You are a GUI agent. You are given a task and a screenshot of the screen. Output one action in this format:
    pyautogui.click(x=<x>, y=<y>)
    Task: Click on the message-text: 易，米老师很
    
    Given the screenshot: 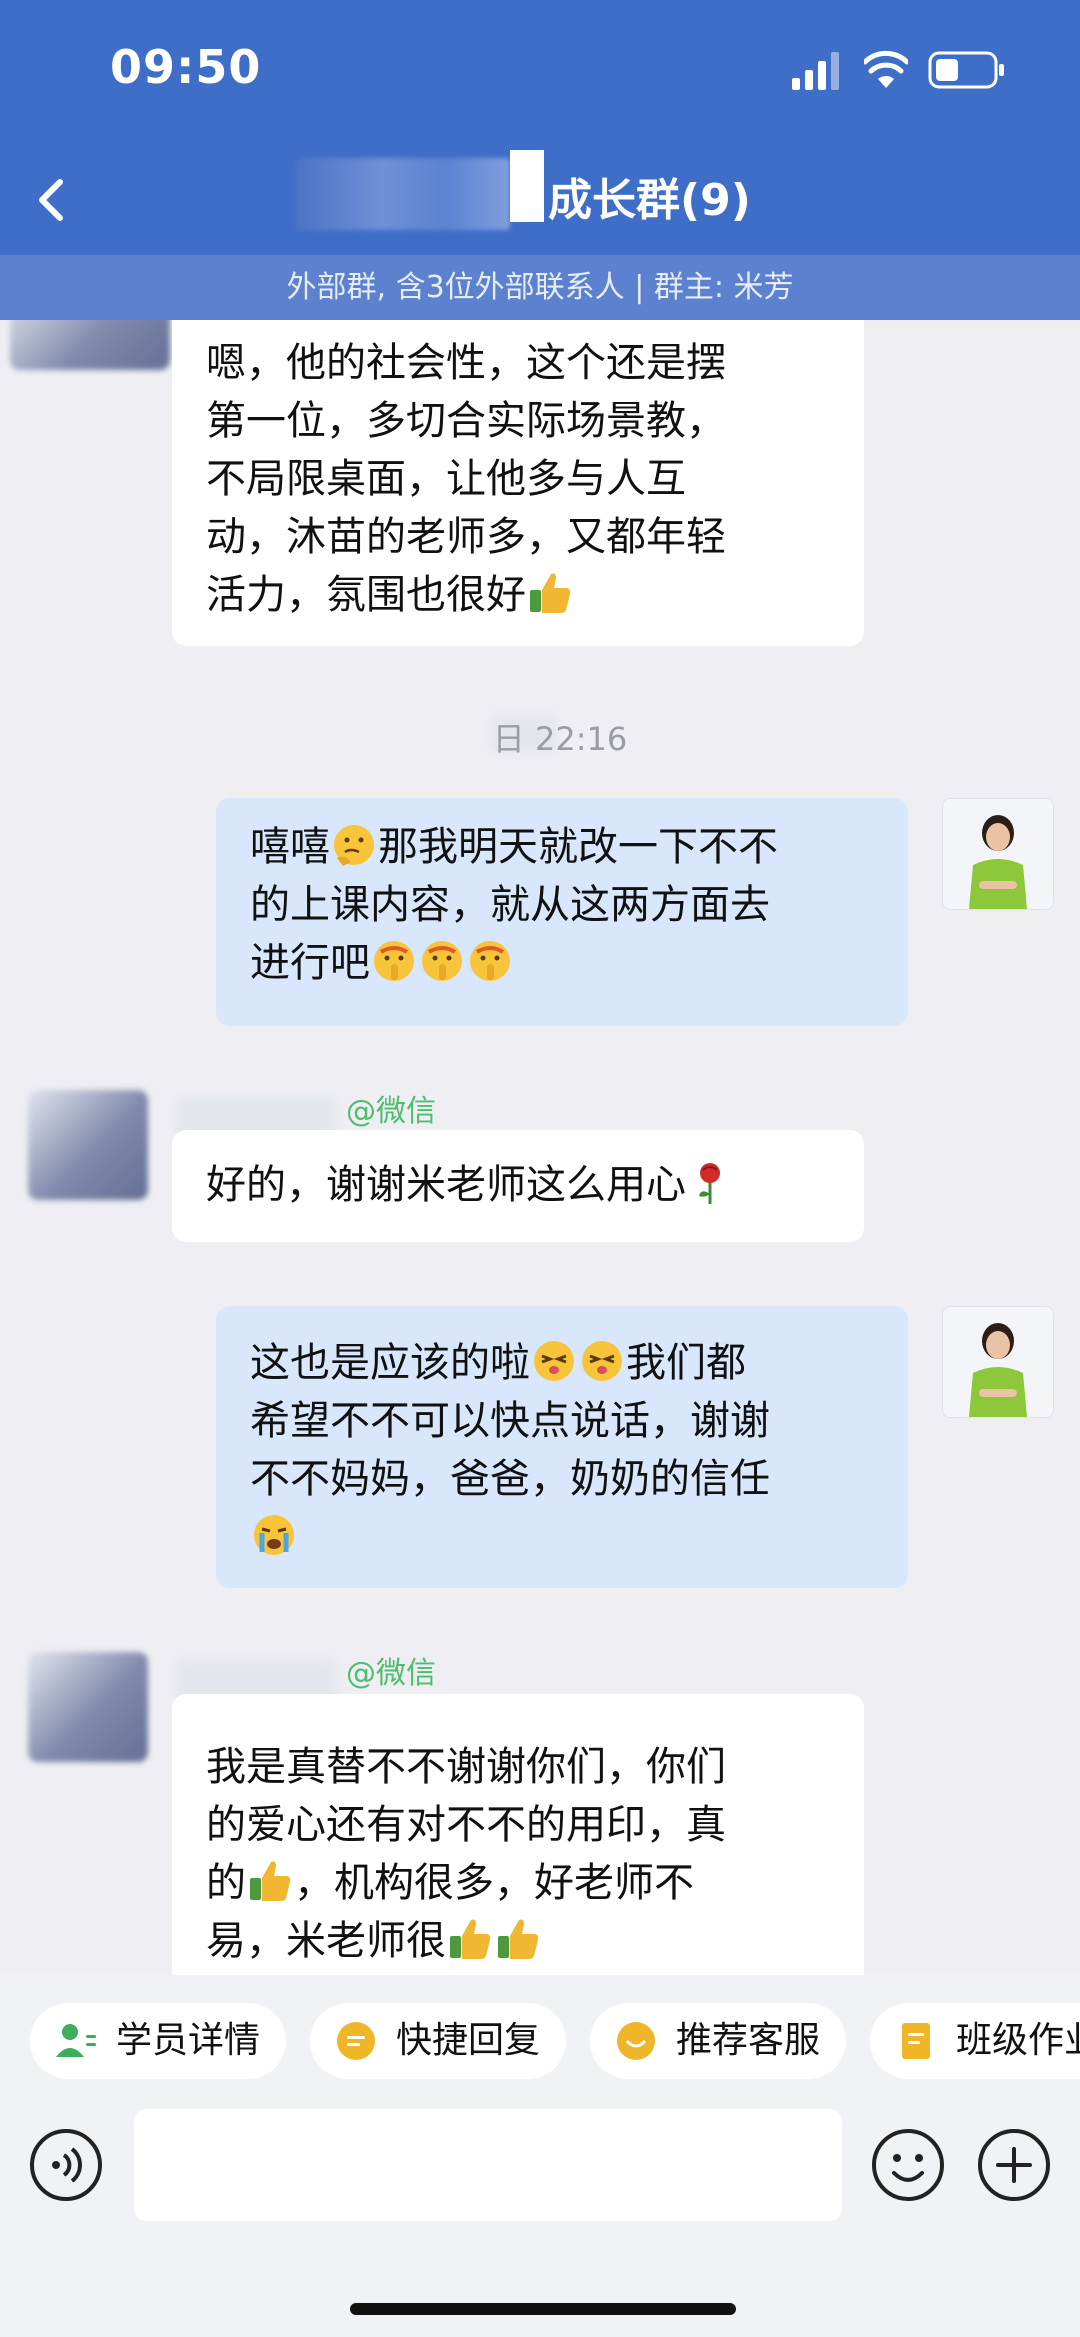 What is the action you would take?
    pyautogui.click(x=326, y=1941)
    